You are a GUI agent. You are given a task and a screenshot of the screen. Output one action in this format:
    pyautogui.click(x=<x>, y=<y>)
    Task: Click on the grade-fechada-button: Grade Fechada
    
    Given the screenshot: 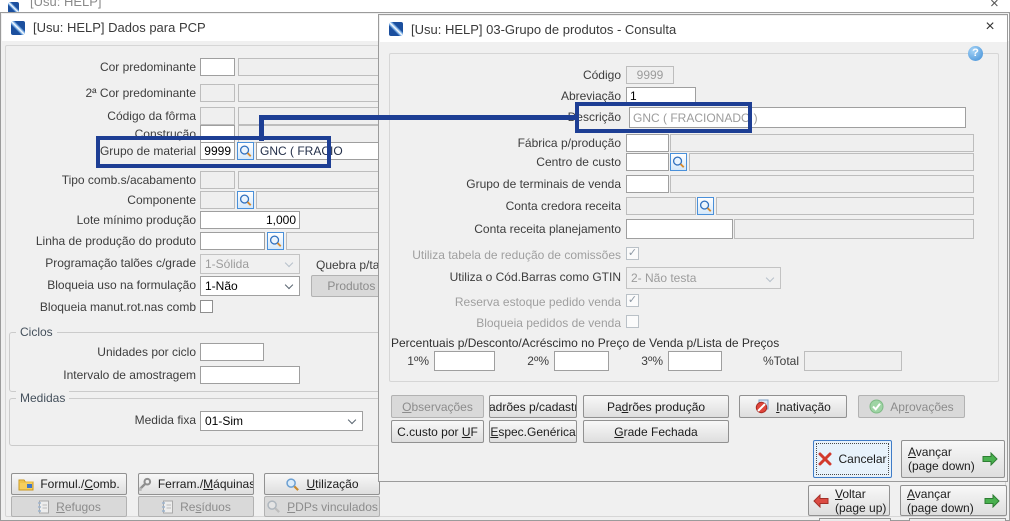 What is the action you would take?
    pyautogui.click(x=656, y=431)
    